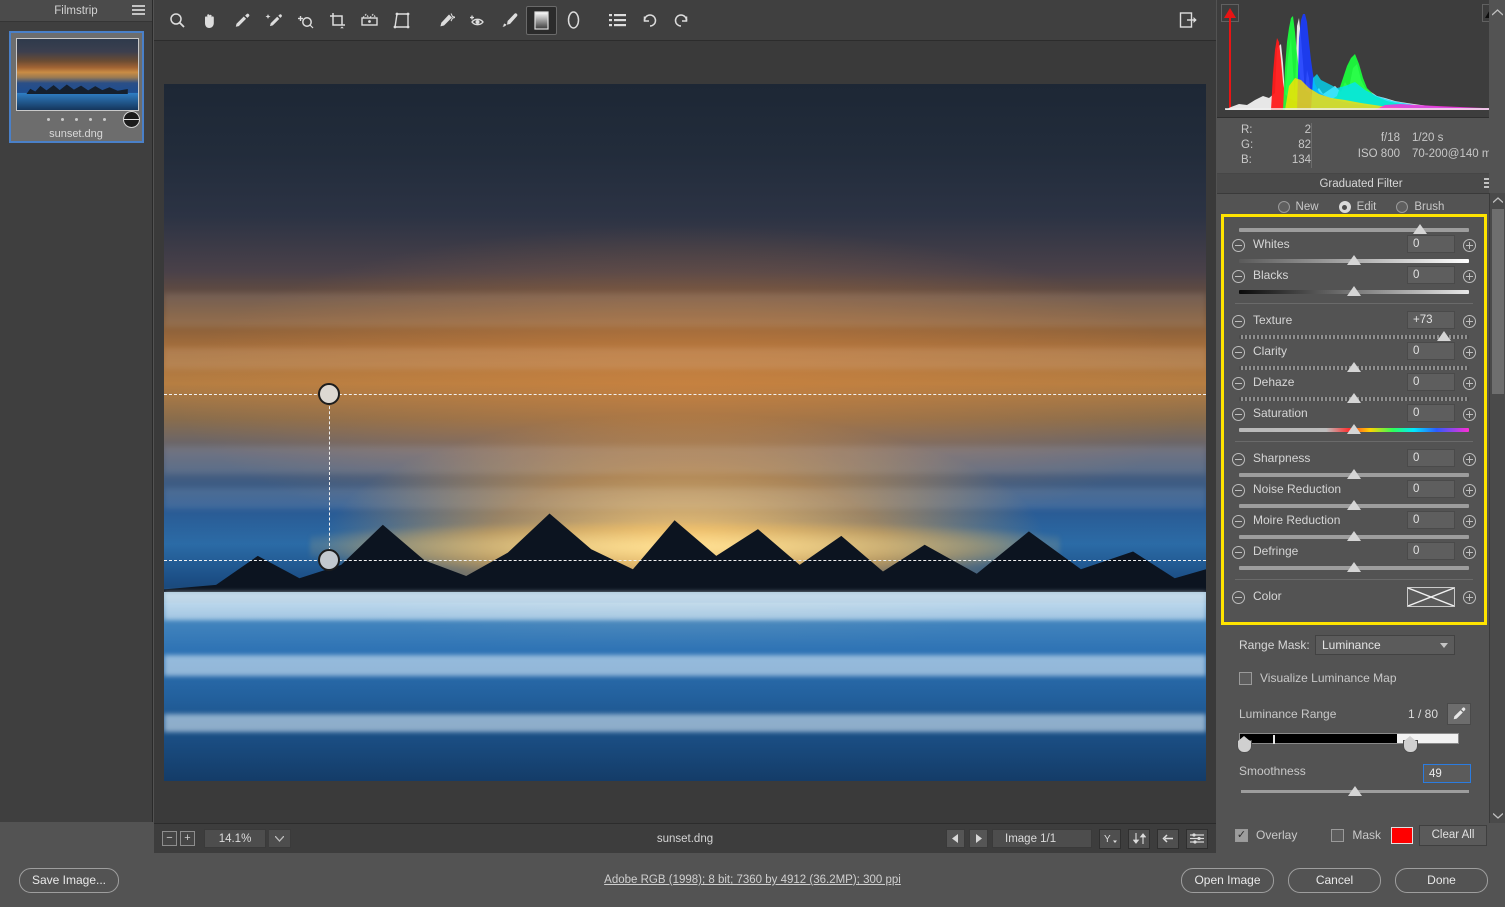  What do you see at coordinates (1431, 244) in the screenshot?
I see `whites-value: 0` at bounding box center [1431, 244].